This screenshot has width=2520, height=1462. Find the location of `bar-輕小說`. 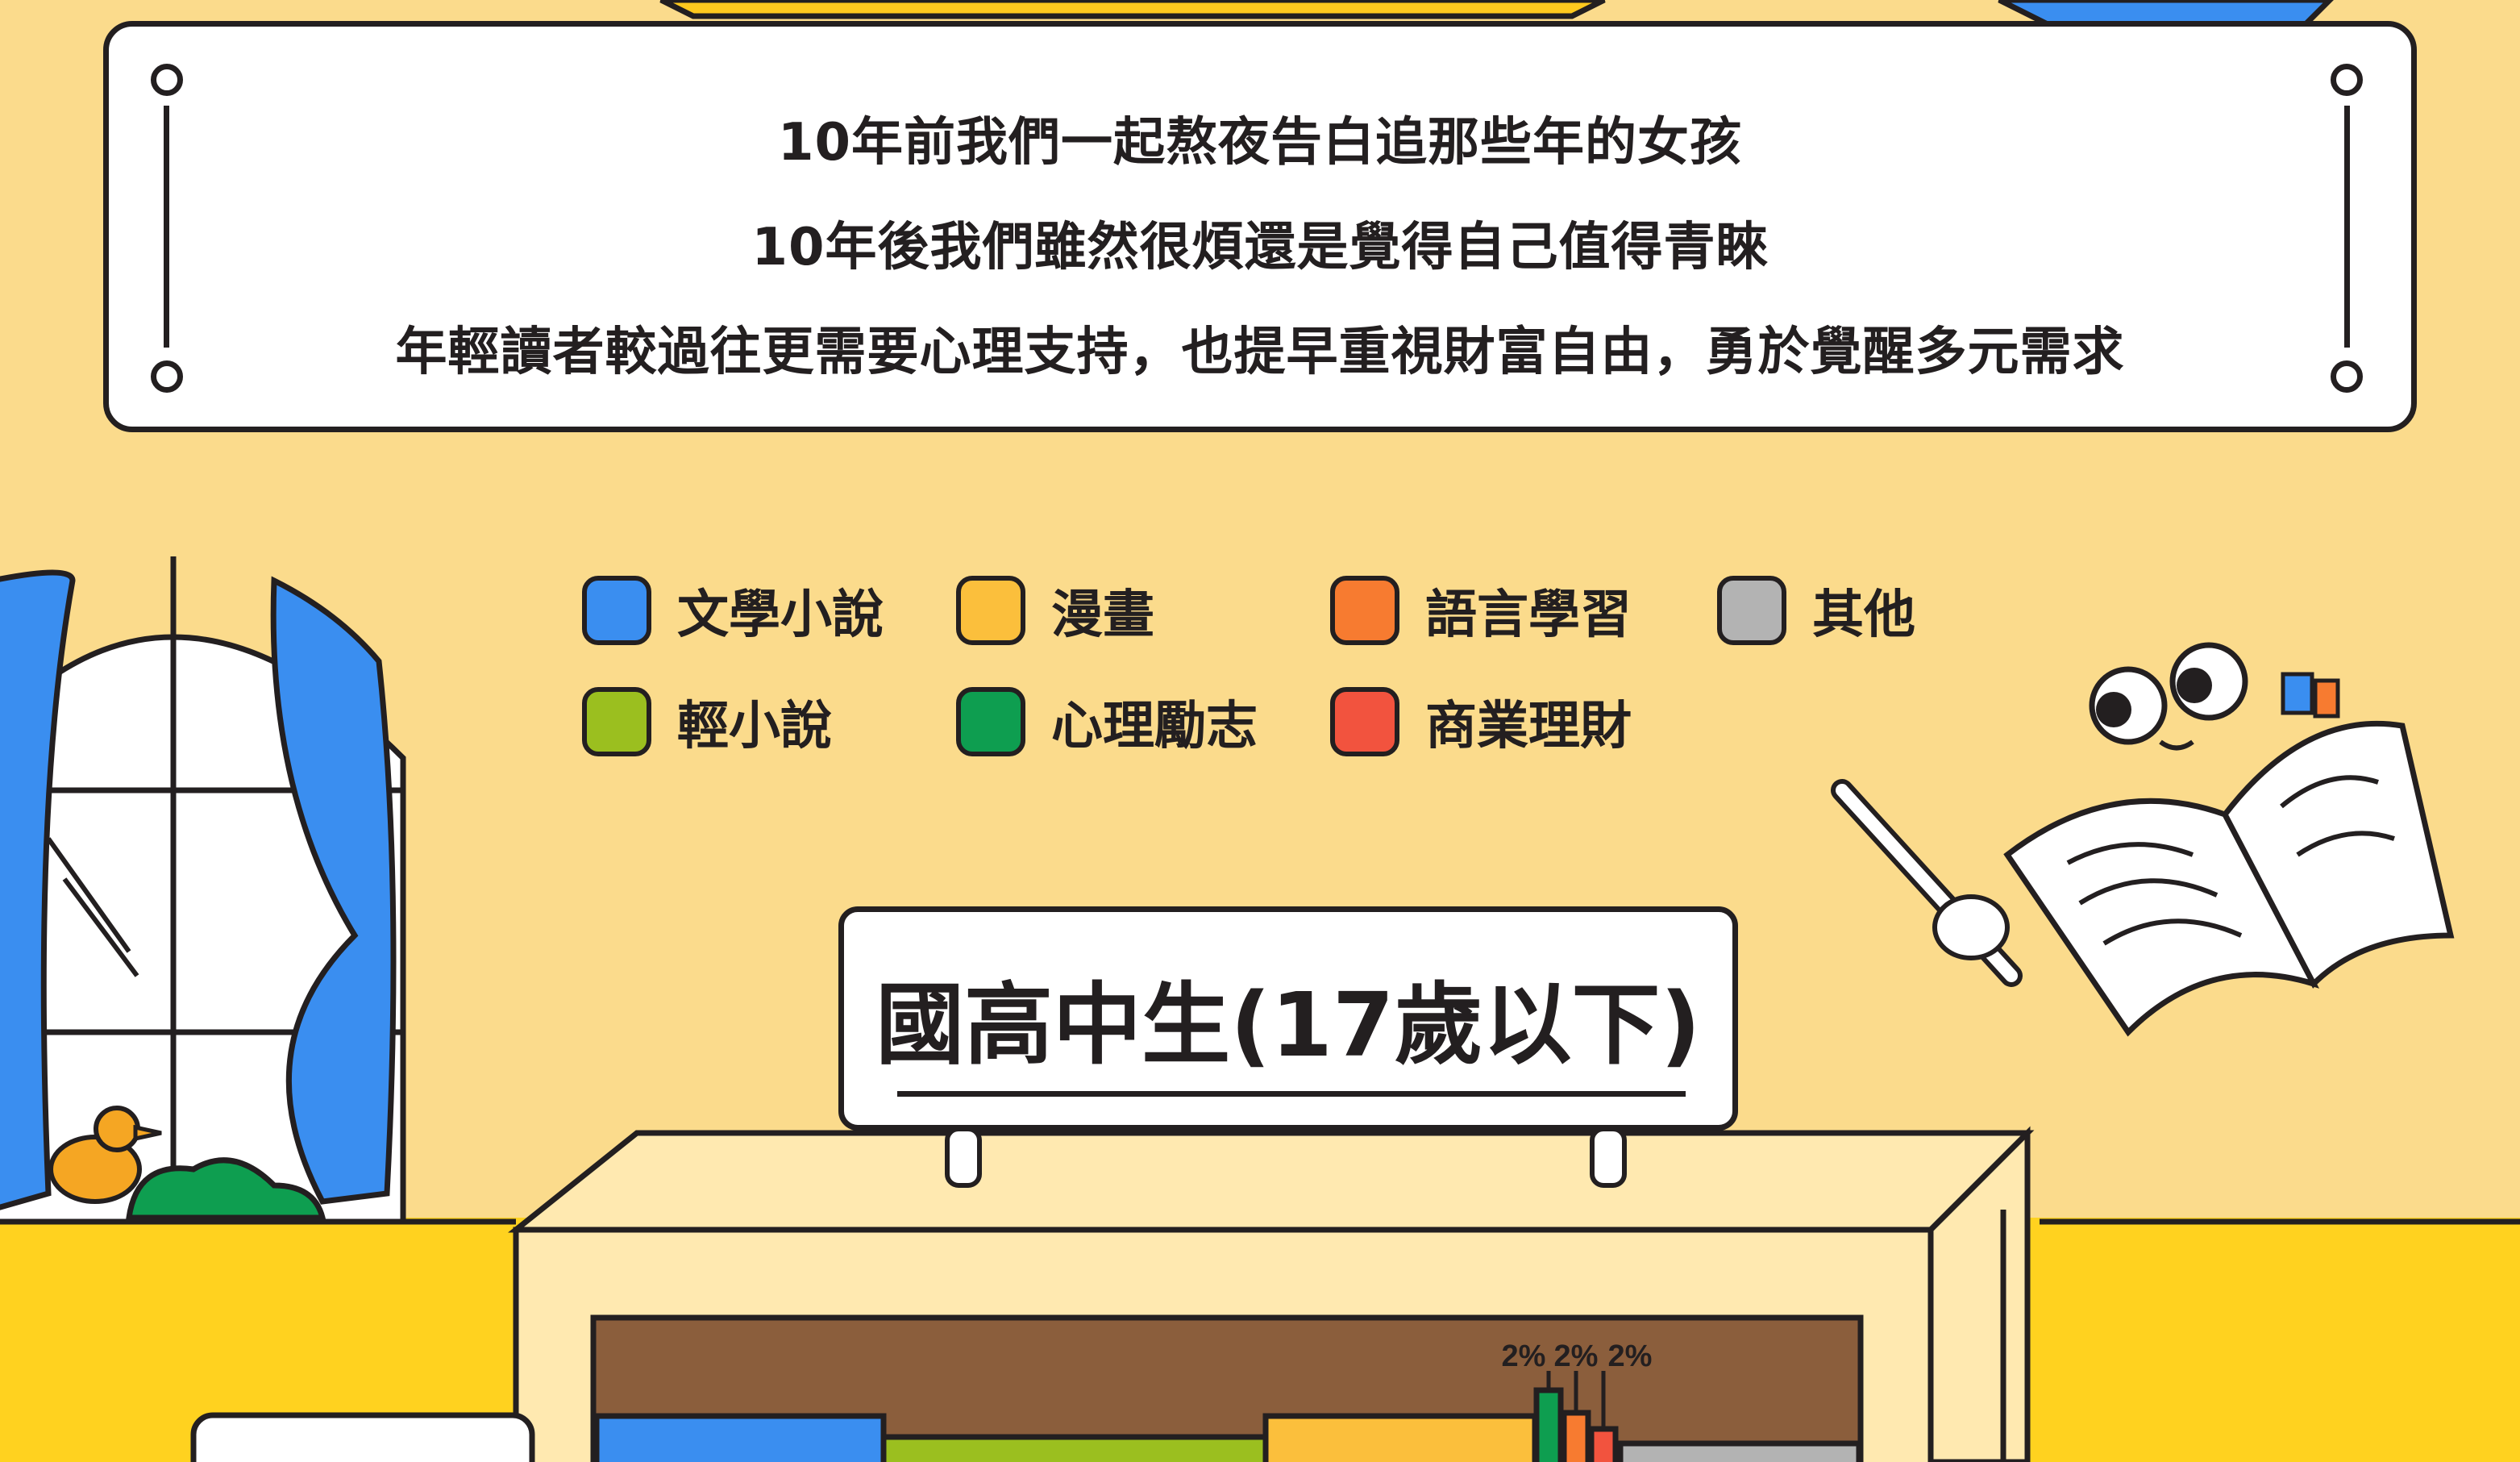

bar-輕小說 is located at coordinates (1074, 1448).